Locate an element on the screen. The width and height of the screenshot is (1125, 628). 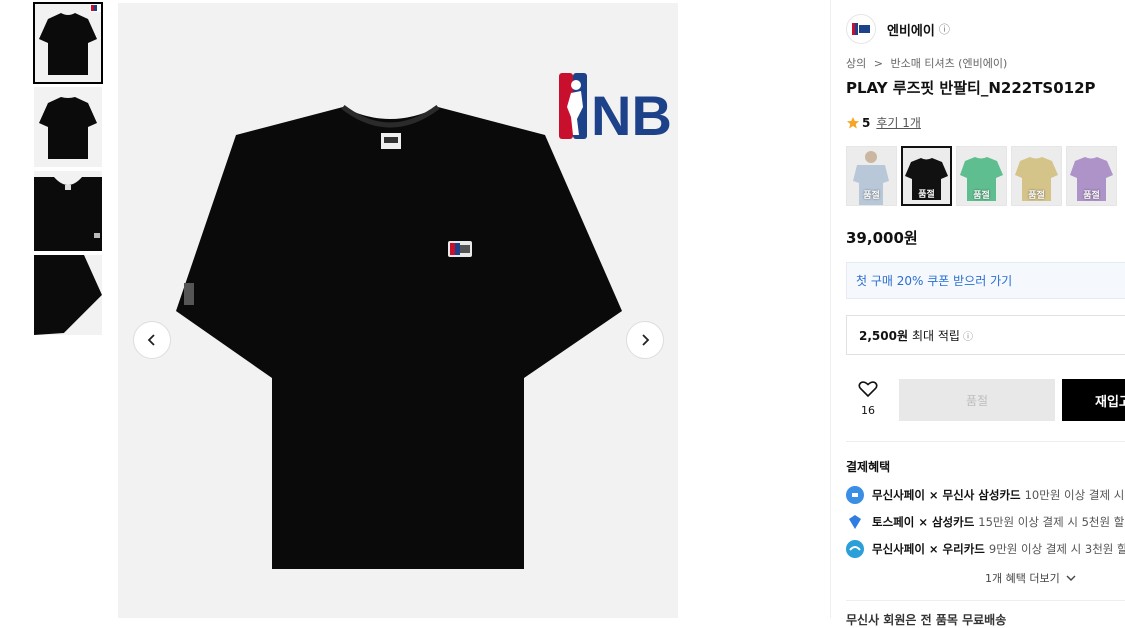
payment-desc: 10만원 이상 결제 시 5 is located at coordinates (1074, 495).